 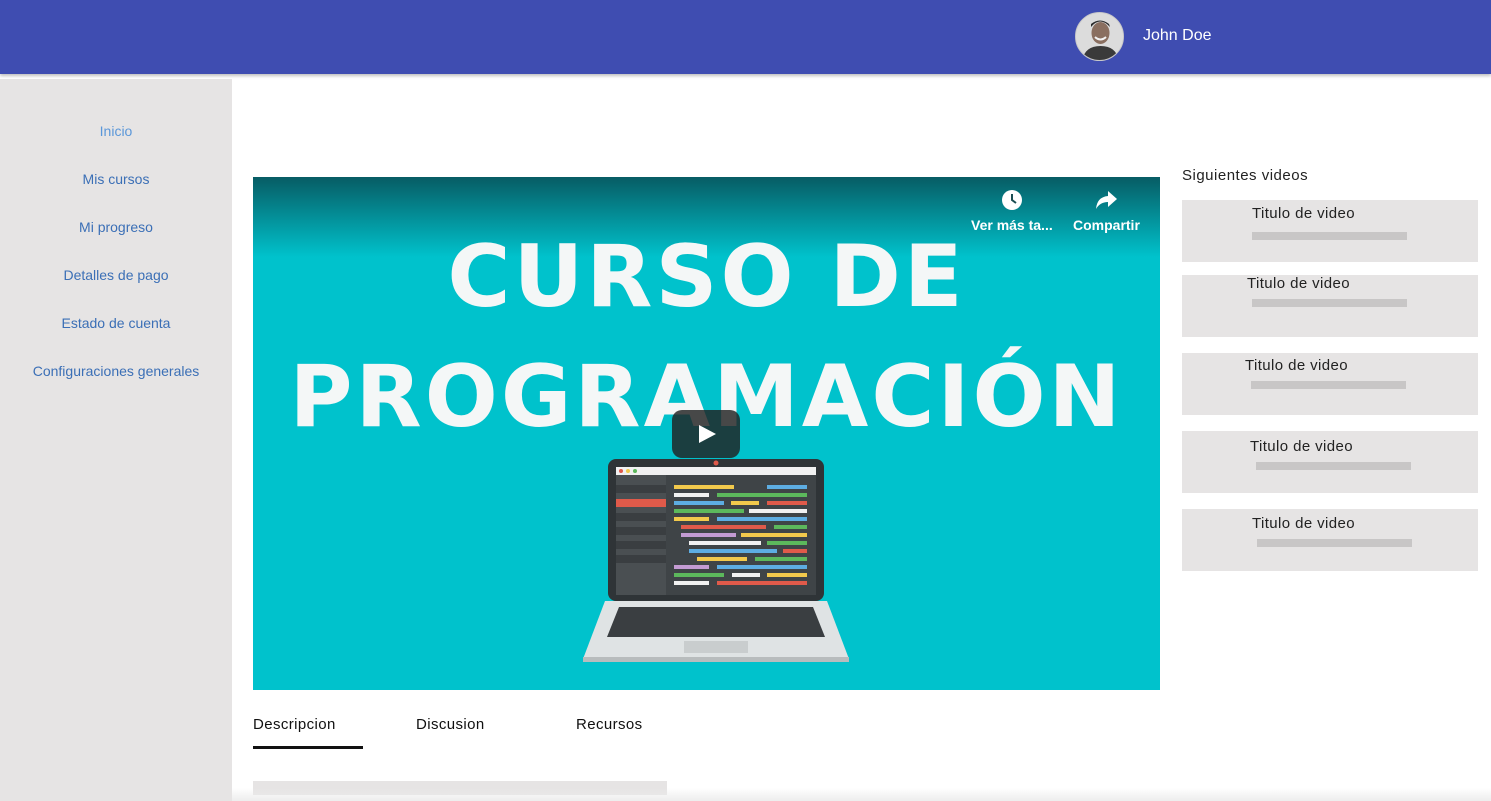 I want to click on sidebar-item-mi-progreso: Mi progreso, so click(x=116, y=227).